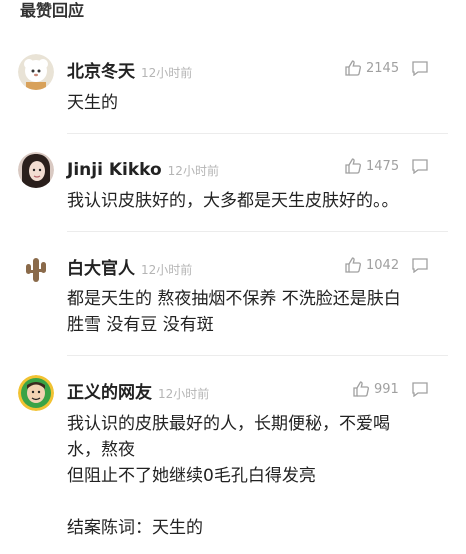  What do you see at coordinates (135, 528) in the screenshot?
I see `comment-line: 结案陈词：天生的` at bounding box center [135, 528].